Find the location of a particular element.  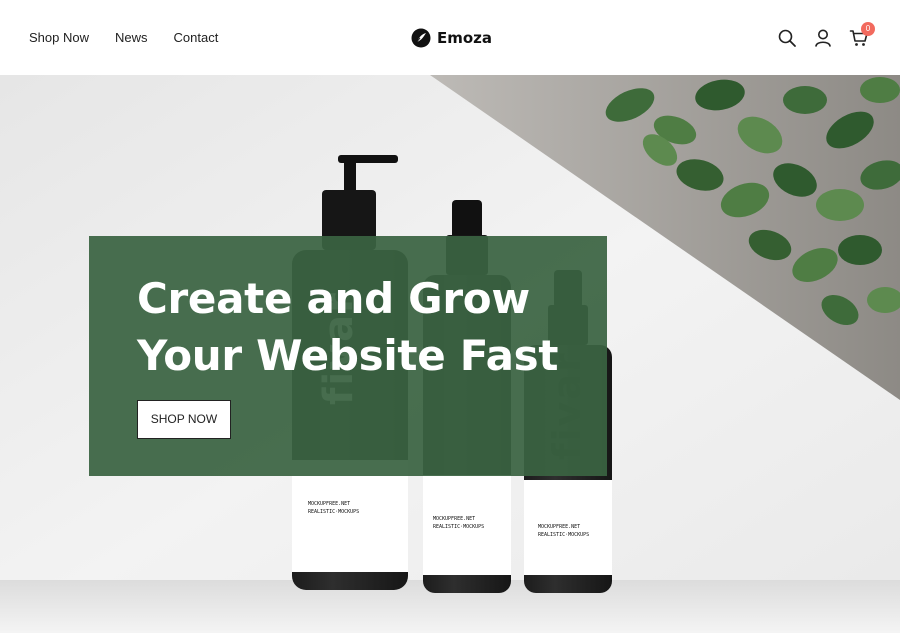

cart-button: 0 is located at coordinates (862, 35).